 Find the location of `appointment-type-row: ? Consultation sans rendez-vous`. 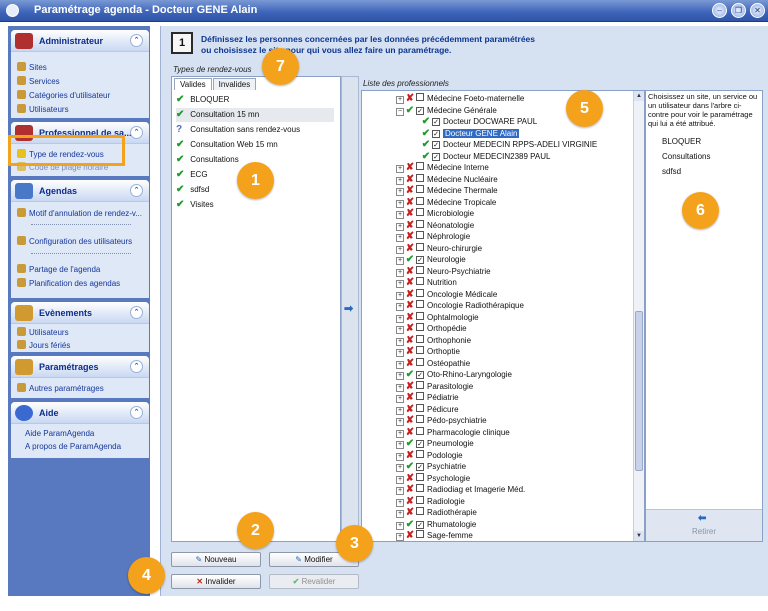

appointment-type-row: ? Consultation sans rendez-vous is located at coordinates (255, 130).